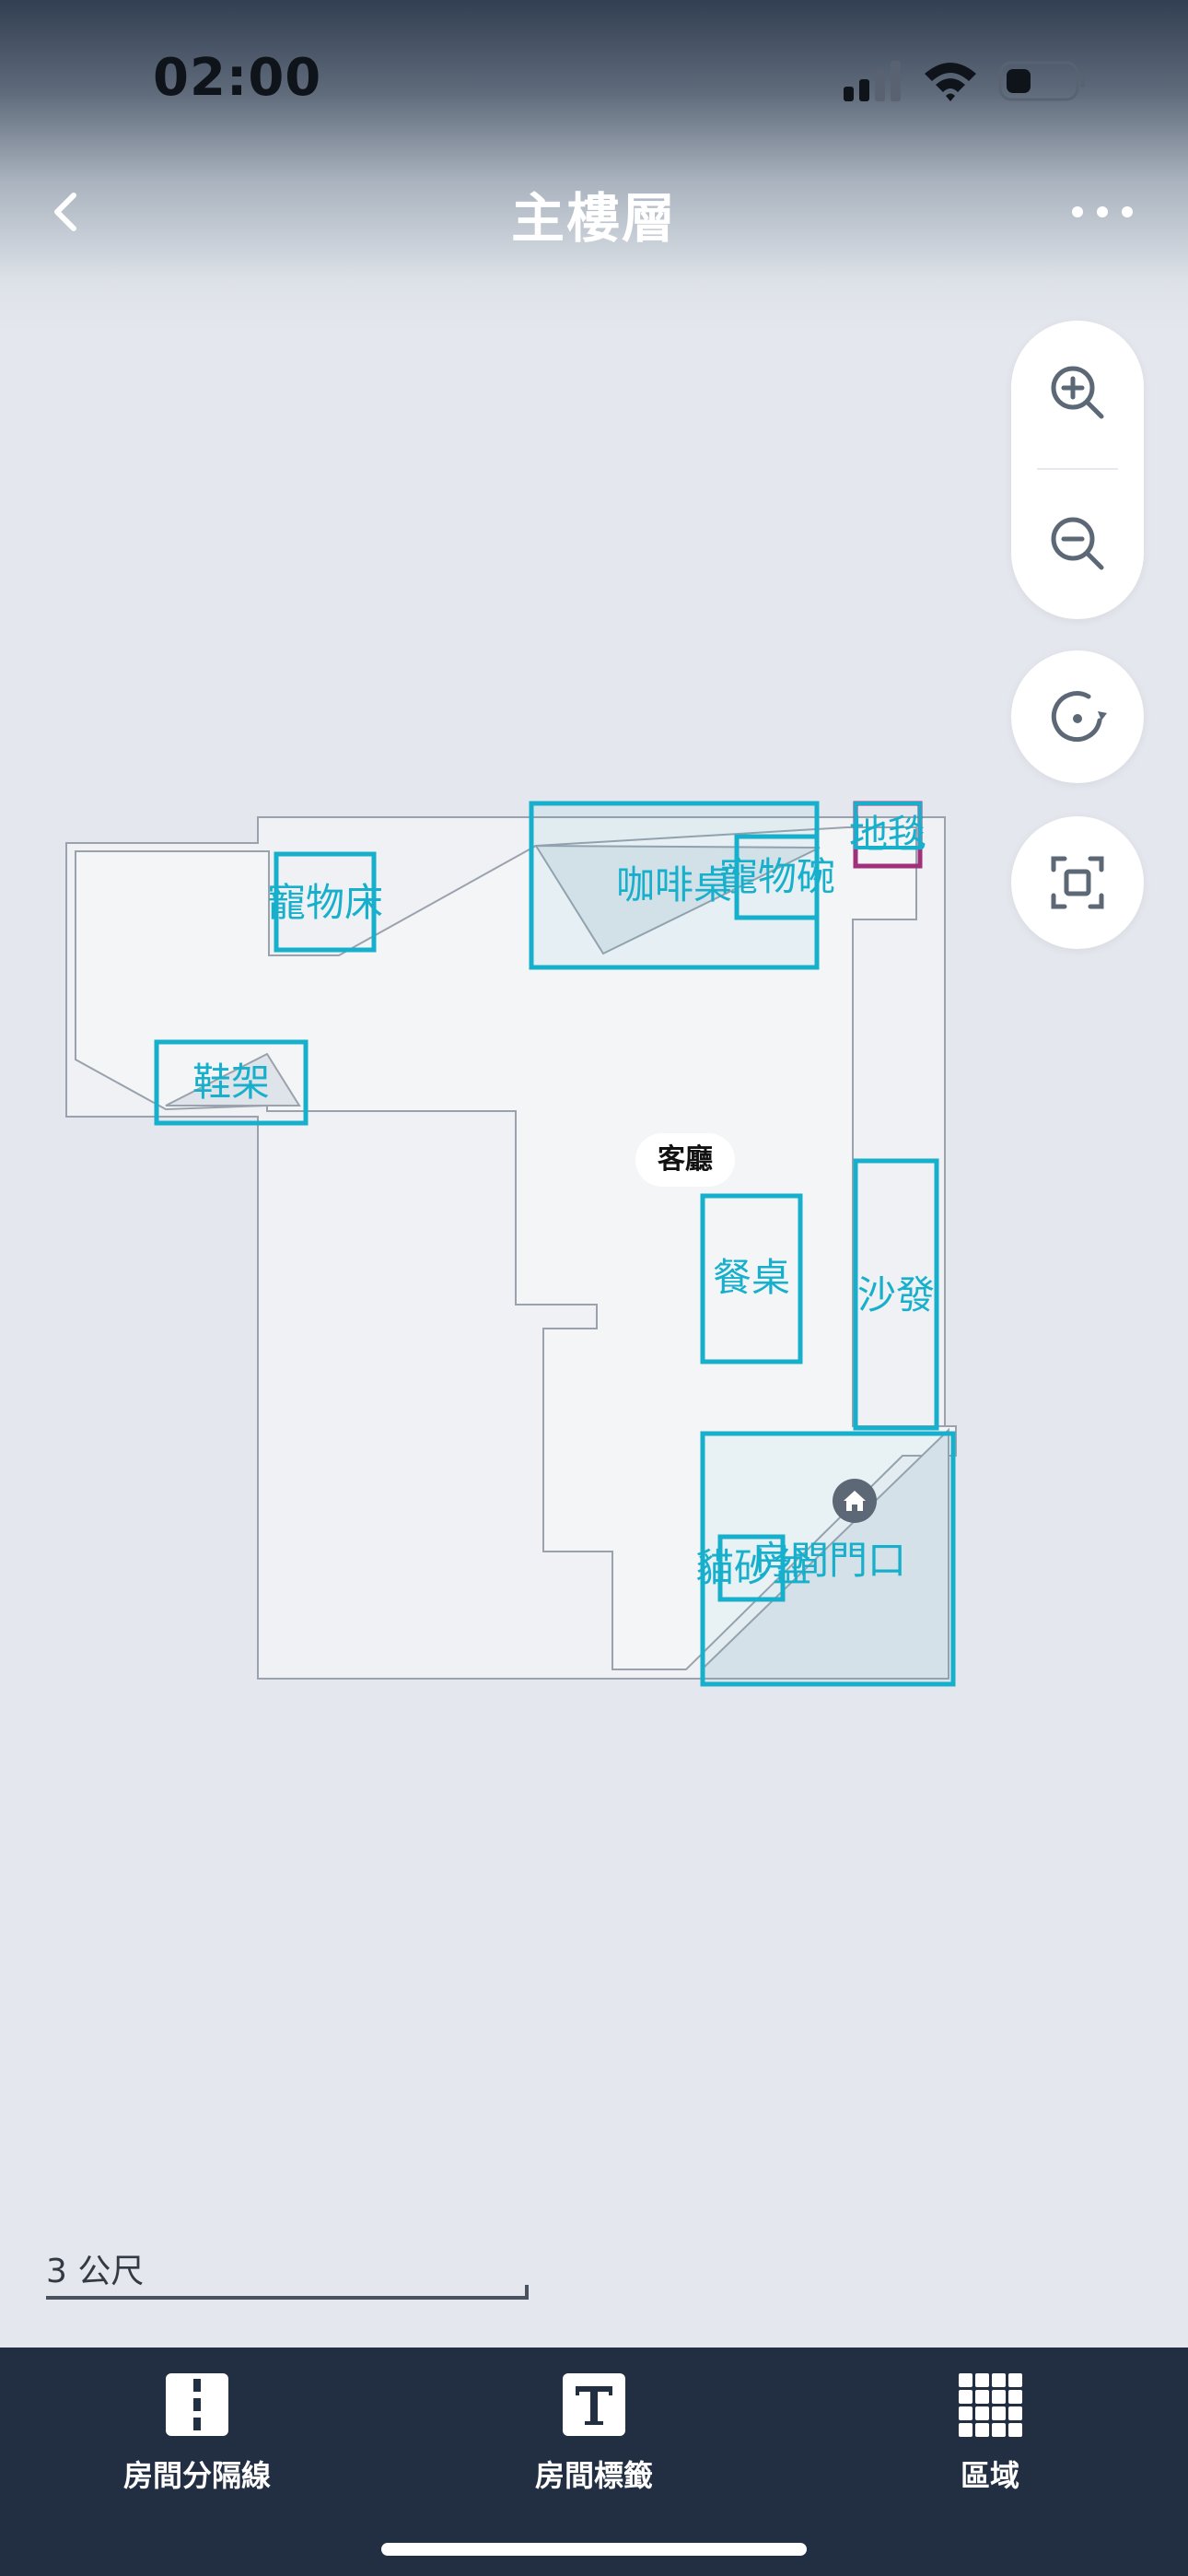 Image resolution: width=1188 pixels, height=2576 pixels. What do you see at coordinates (196, 2475) in the screenshot?
I see `tab-room-divider-label: 房間分隔線` at bounding box center [196, 2475].